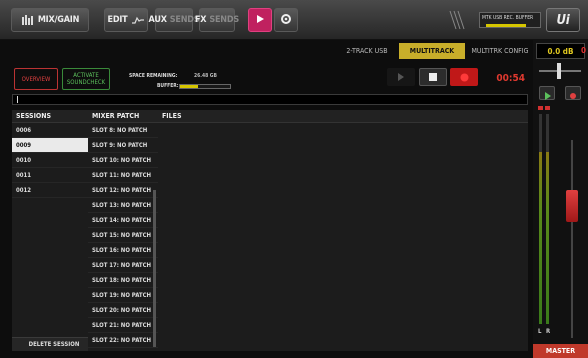 This screenshot has width=588, height=358. What do you see at coordinates (200, 20) in the screenshot?
I see `fx-label: FX` at bounding box center [200, 20].